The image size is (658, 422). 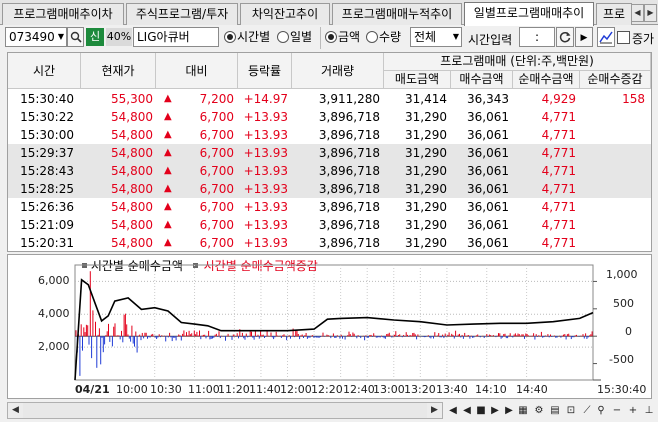 I want to click on chart-control-bar: ◀ ▶ ◀ ◀ ■ ▶ ▶ ▦ ⚙ ▤ ⊡ ⟋ ⚲ − + ⊥, so click(x=329, y=411).